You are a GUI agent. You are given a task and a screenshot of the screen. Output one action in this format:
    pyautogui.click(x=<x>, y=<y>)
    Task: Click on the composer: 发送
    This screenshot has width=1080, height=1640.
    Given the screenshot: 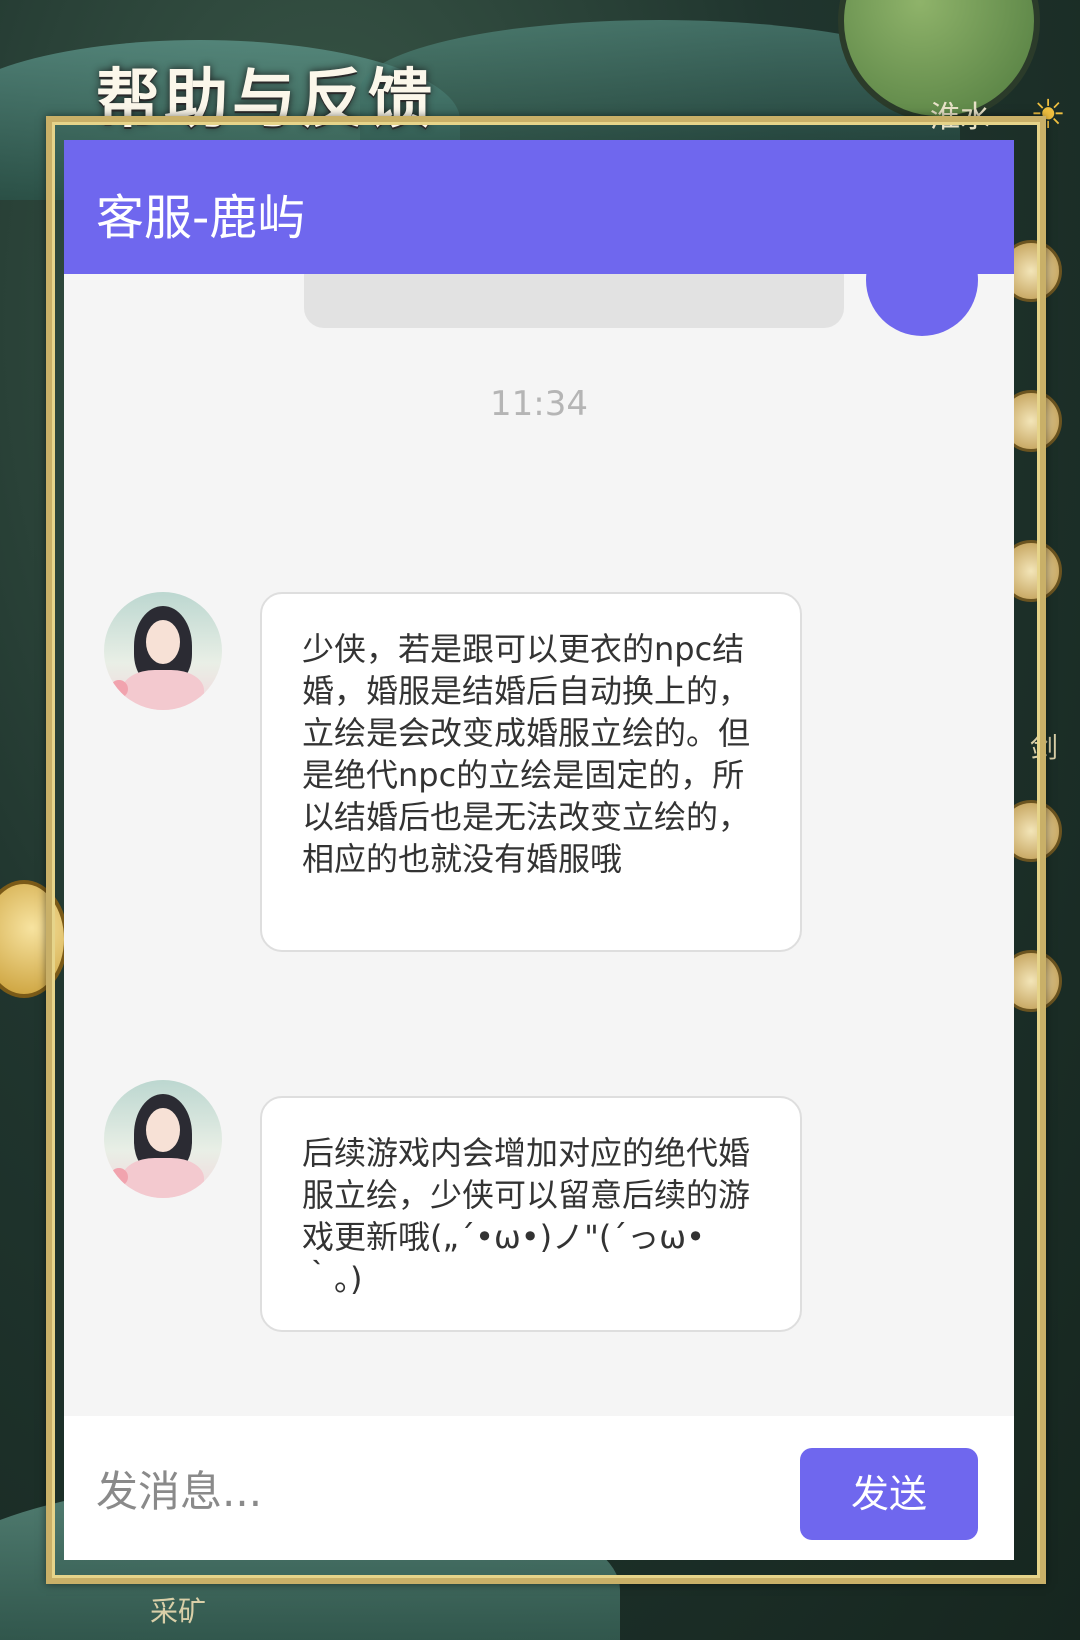 What is the action you would take?
    pyautogui.click(x=539, y=1488)
    